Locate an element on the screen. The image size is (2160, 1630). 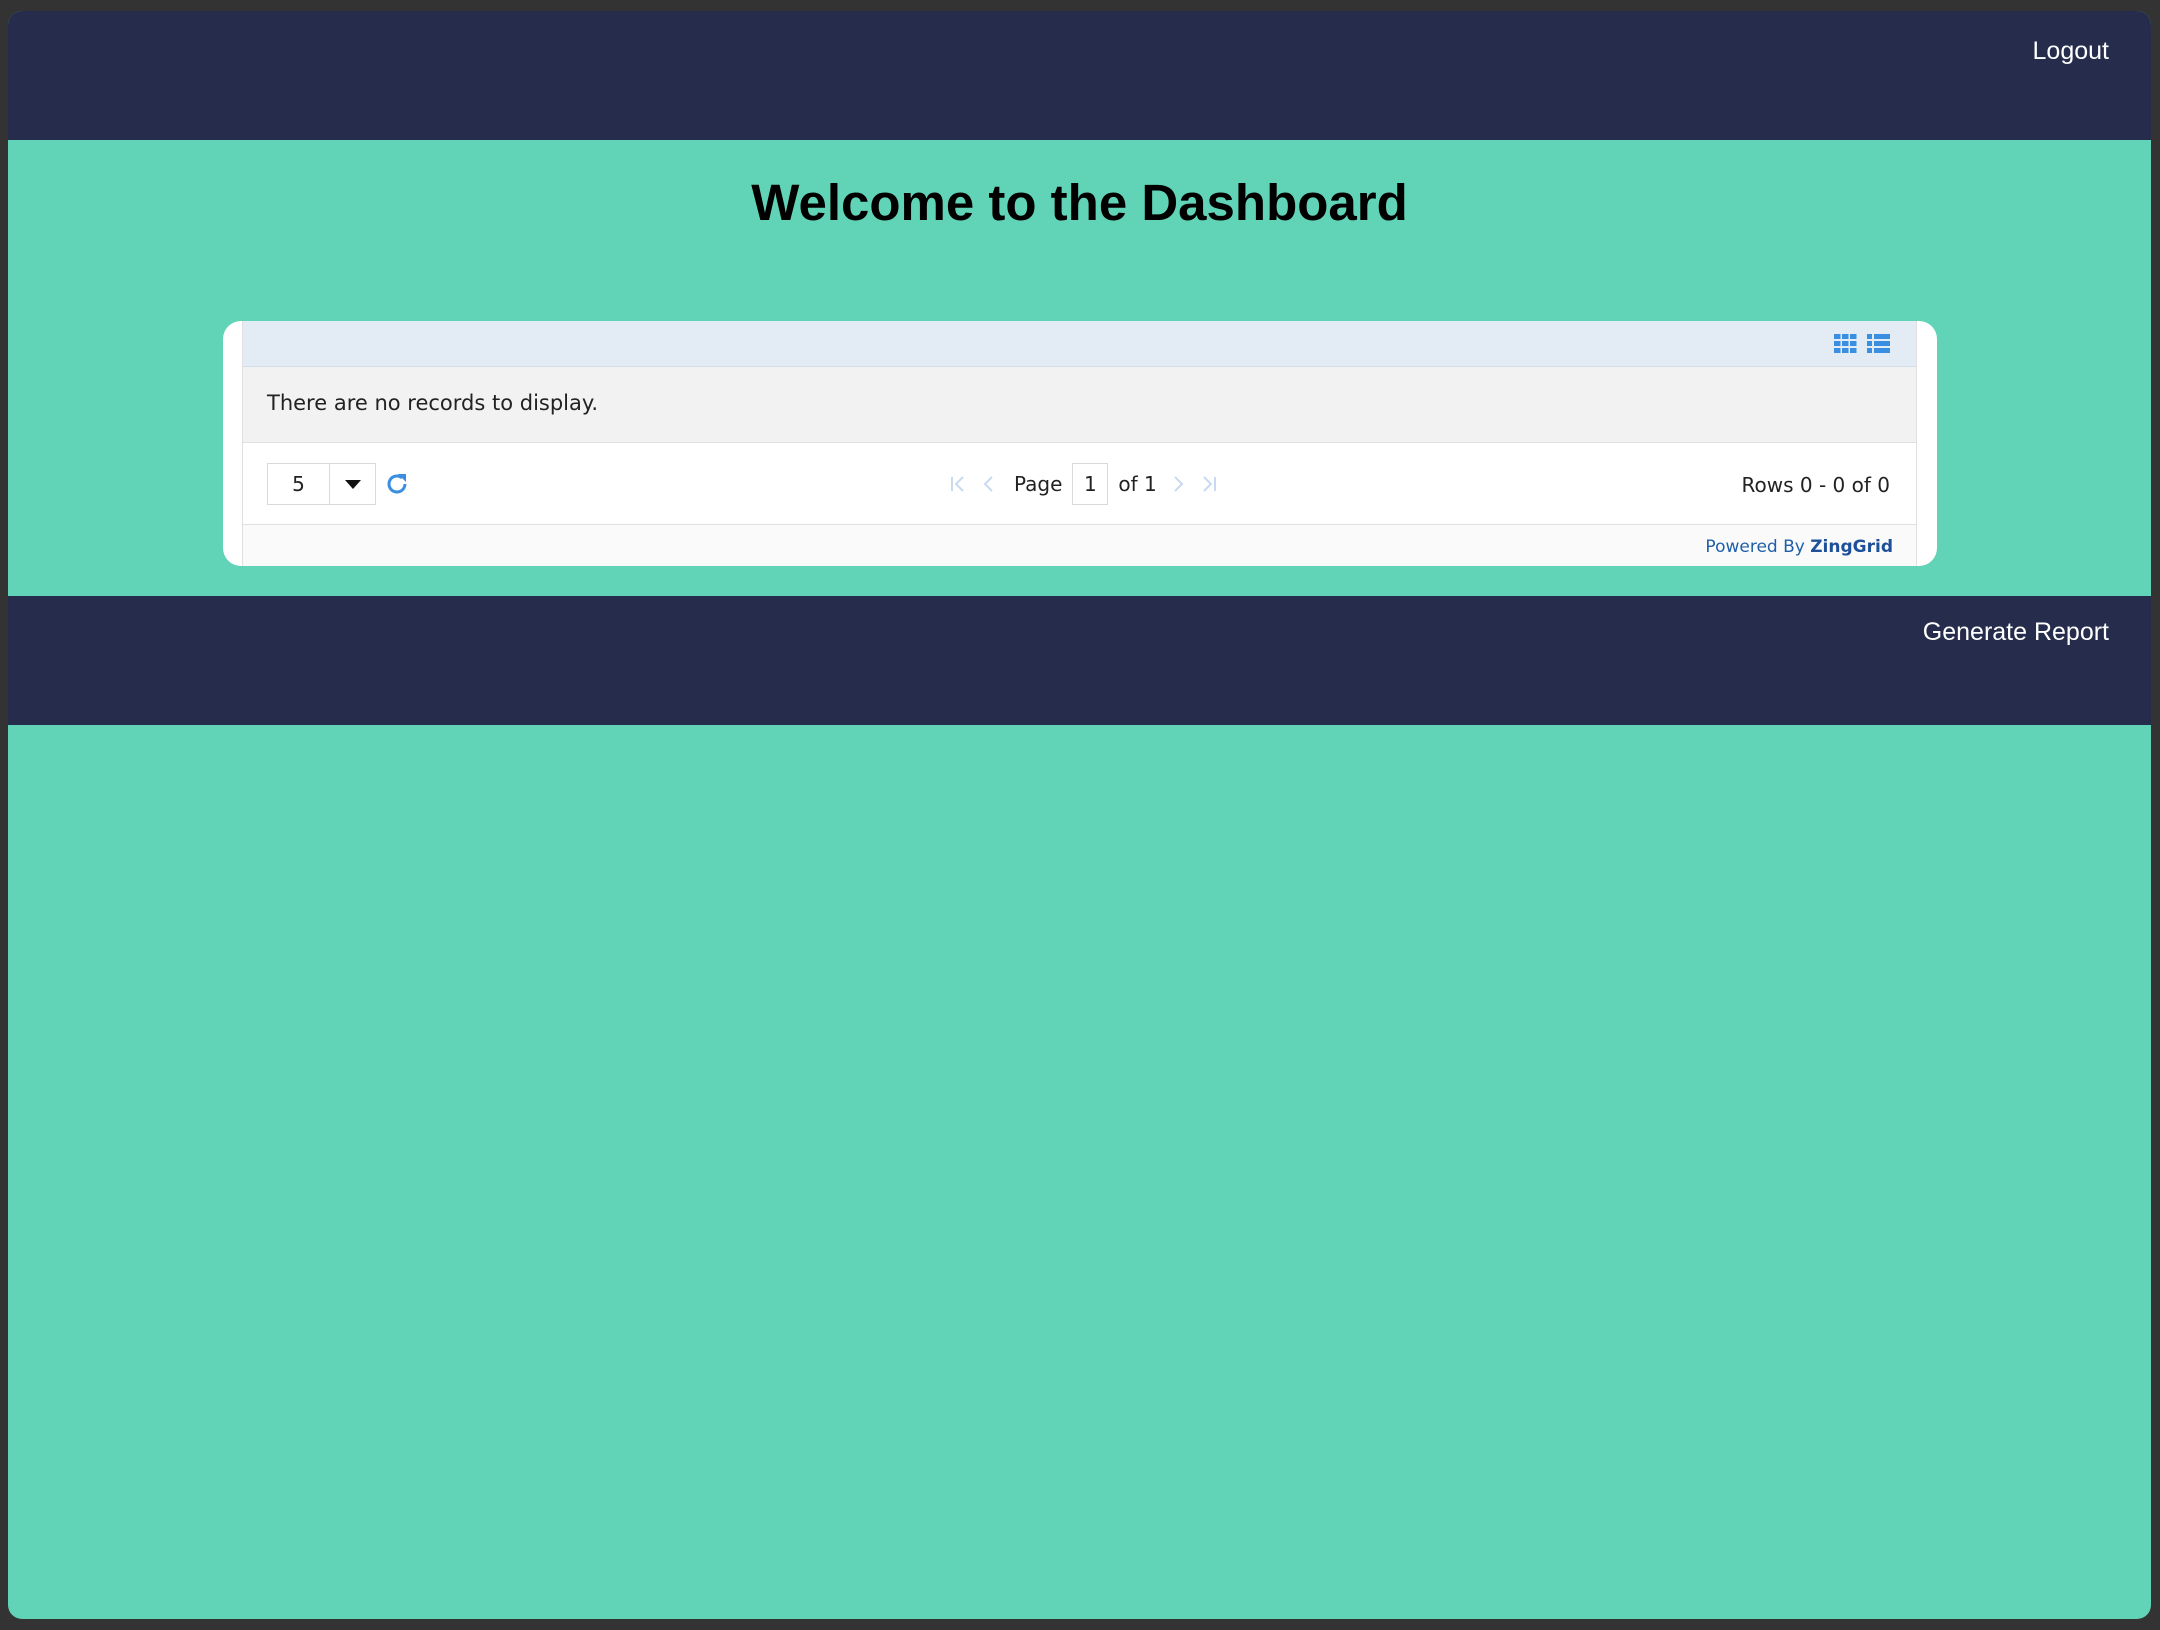
page-total-label: of 1 is located at coordinates (1137, 484).